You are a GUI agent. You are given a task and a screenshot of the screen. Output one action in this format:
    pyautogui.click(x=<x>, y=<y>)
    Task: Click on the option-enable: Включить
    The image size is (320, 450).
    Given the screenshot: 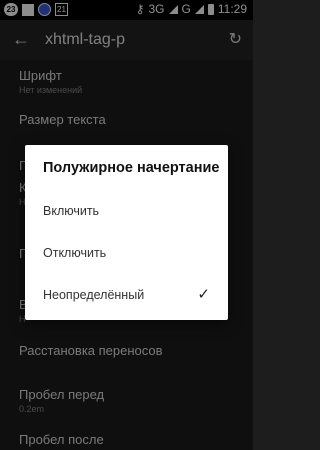 What is the action you would take?
    pyautogui.click(x=126, y=211)
    